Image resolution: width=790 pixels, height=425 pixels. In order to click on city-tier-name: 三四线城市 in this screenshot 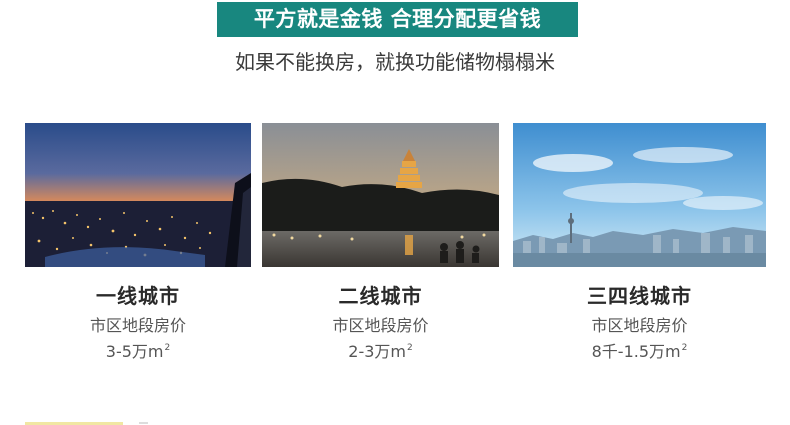, I will do `click(639, 296)`.